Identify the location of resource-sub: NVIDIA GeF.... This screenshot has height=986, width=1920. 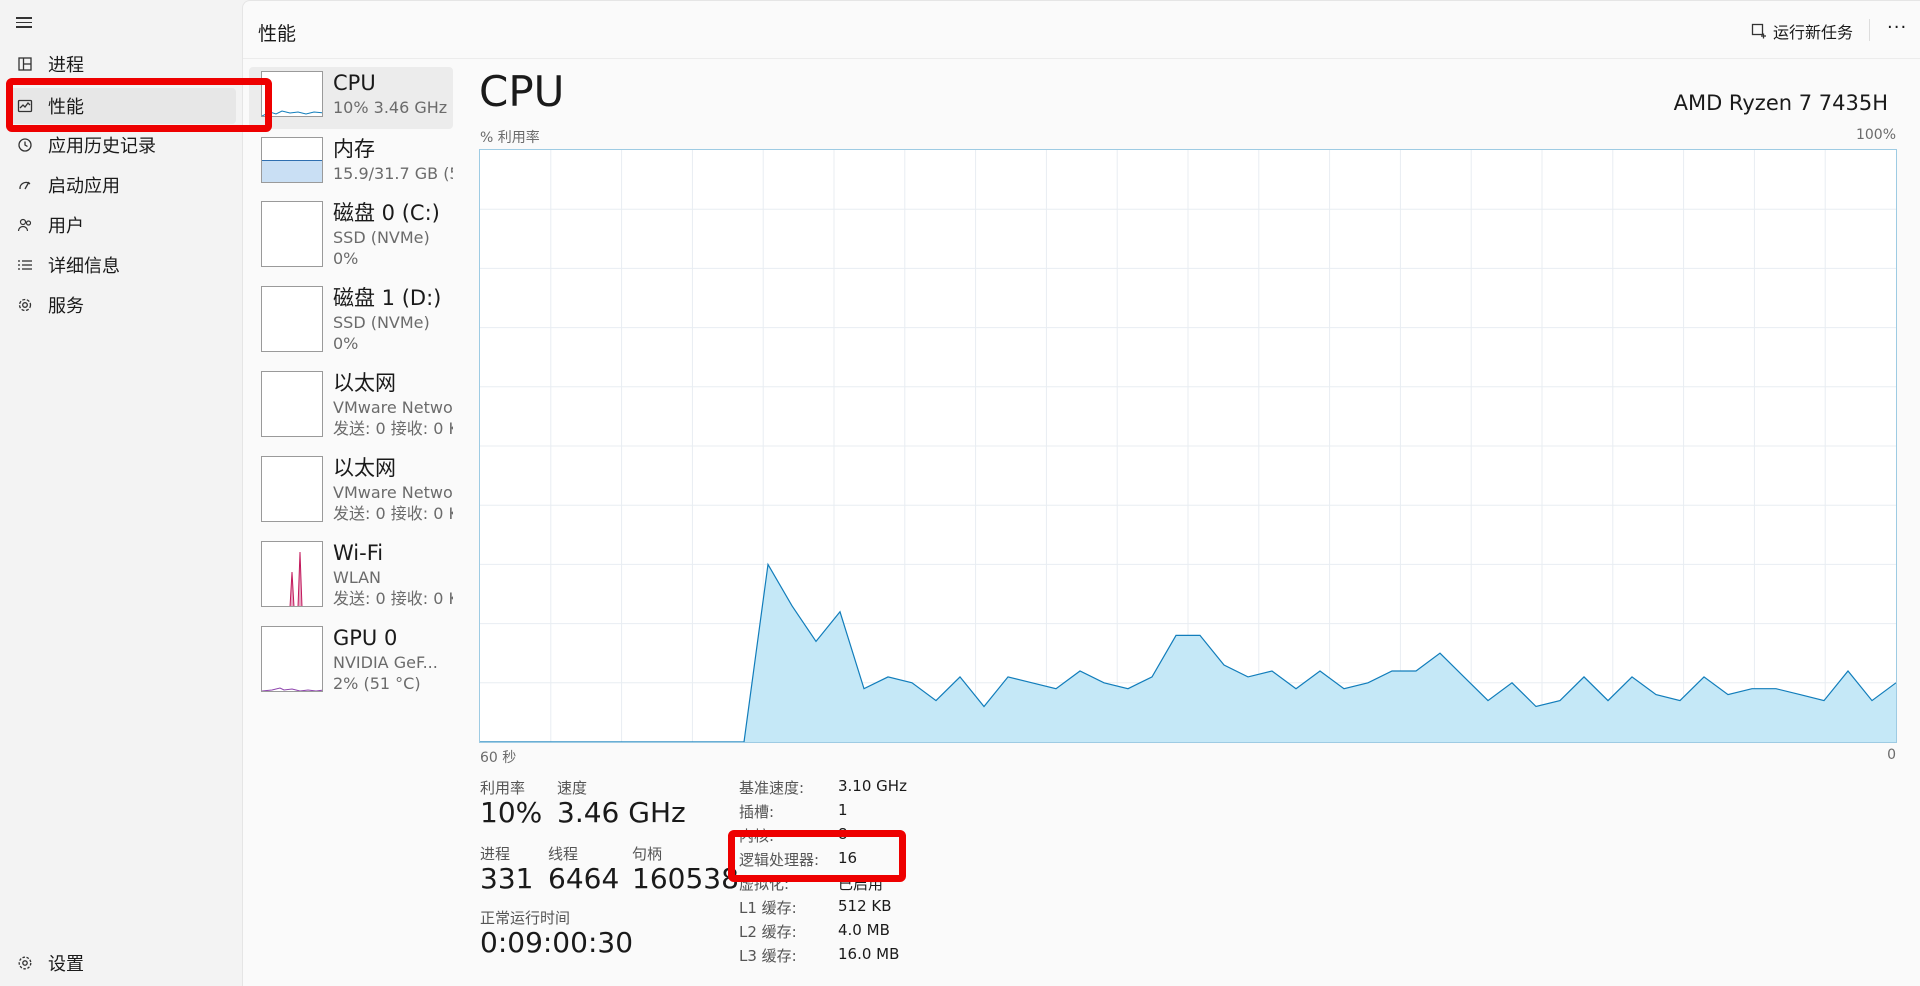
(385, 662).